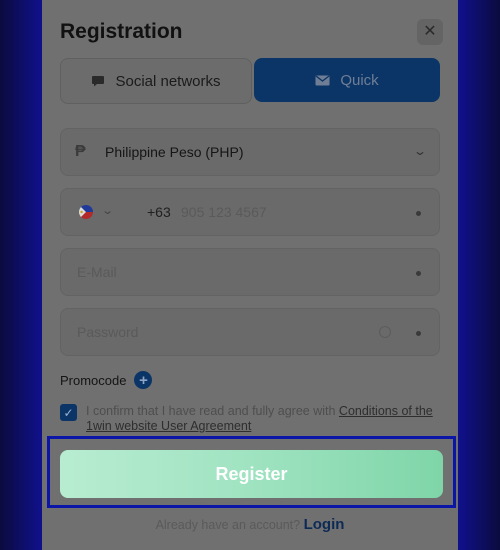 This screenshot has width=500, height=550. I want to click on login-prompt-row: Already have an account? Login, so click(250, 524).